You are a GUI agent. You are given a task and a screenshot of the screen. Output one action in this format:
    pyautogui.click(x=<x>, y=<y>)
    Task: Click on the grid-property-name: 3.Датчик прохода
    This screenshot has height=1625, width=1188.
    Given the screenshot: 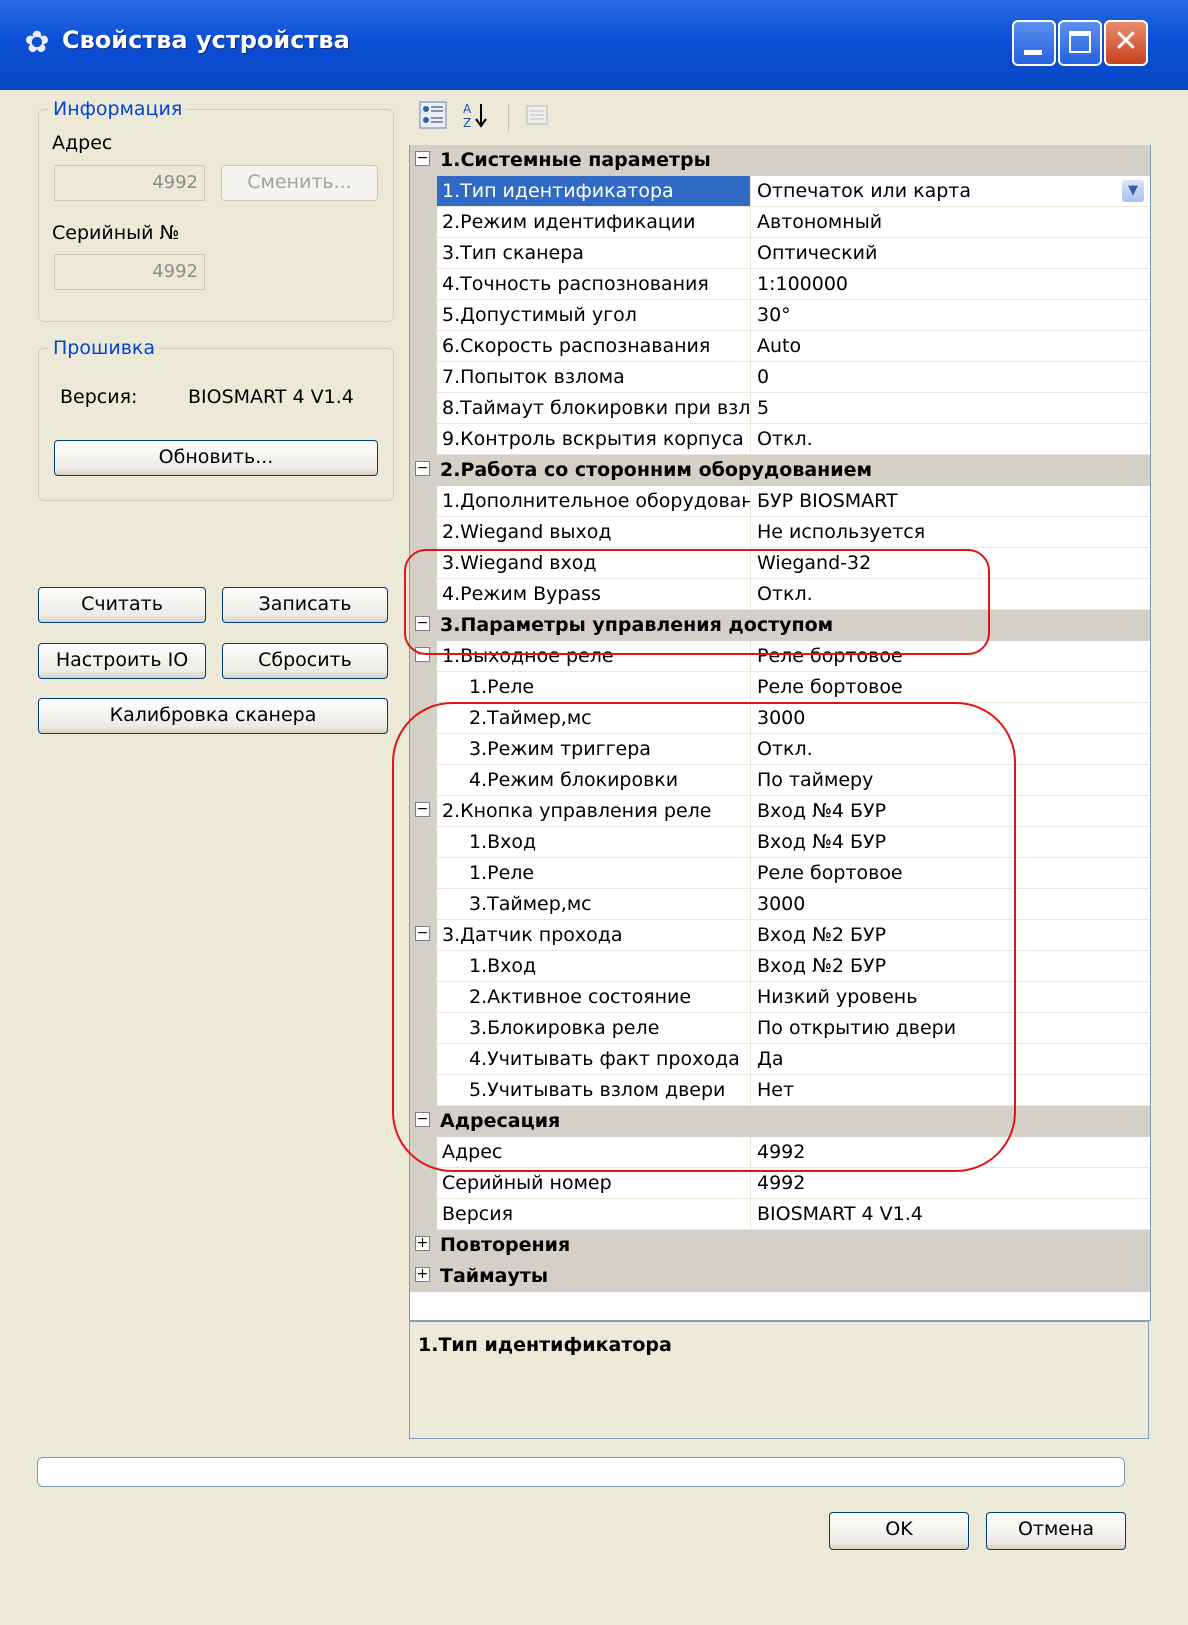 What is the action you would take?
    pyautogui.click(x=594, y=935)
    